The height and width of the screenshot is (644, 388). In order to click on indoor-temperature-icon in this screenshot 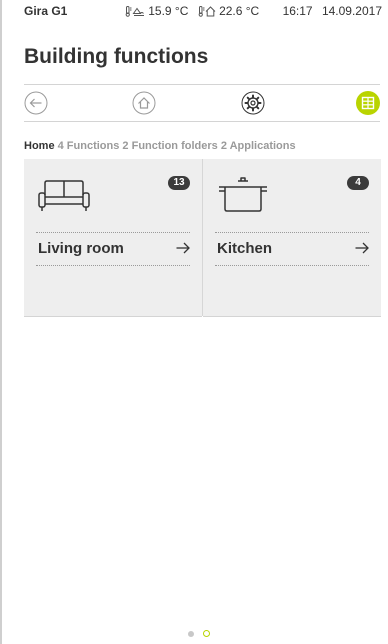, I will do `click(208, 11)`.